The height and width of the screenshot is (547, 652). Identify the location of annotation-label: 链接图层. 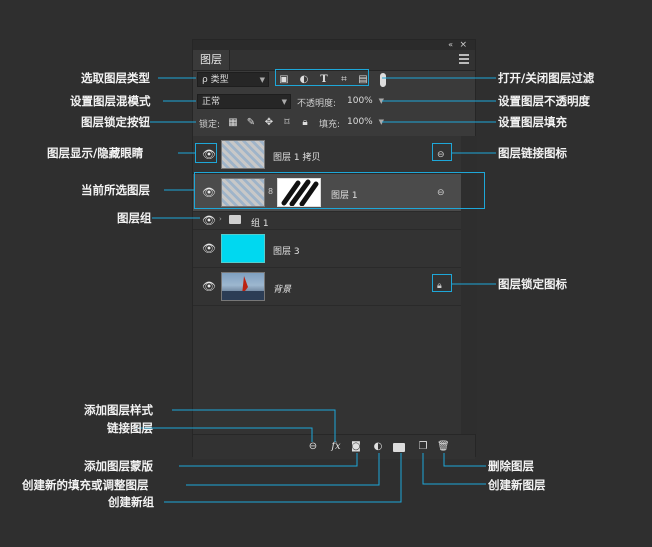
(130, 428).